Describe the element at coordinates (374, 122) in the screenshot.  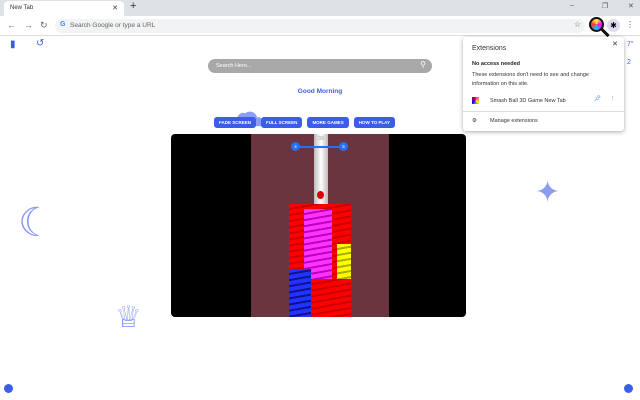
I see `how-to-play-button: HOW TO PLAY` at that location.